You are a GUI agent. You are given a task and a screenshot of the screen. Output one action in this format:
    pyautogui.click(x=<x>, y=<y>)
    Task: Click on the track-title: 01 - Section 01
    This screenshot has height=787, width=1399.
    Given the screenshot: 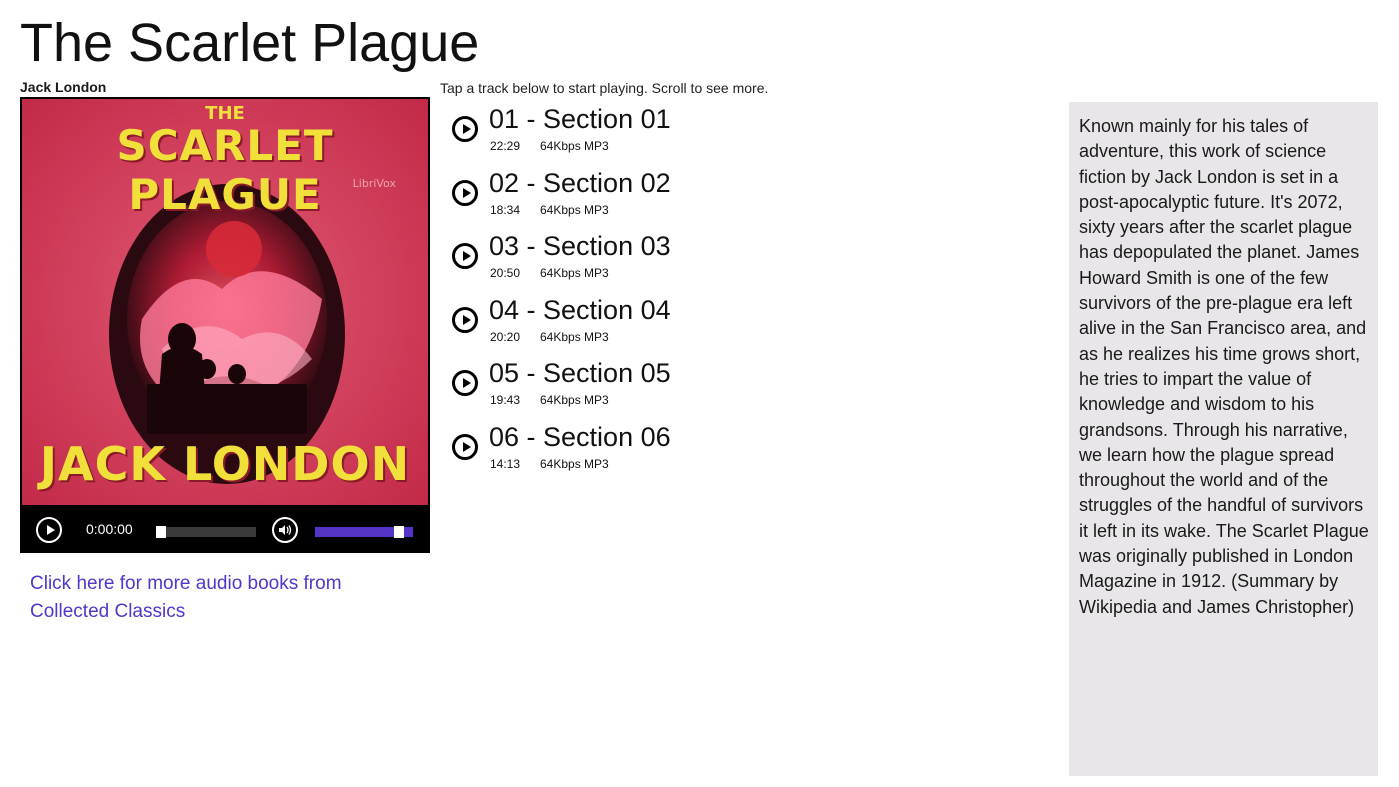 What is the action you would take?
    pyautogui.click(x=580, y=119)
    